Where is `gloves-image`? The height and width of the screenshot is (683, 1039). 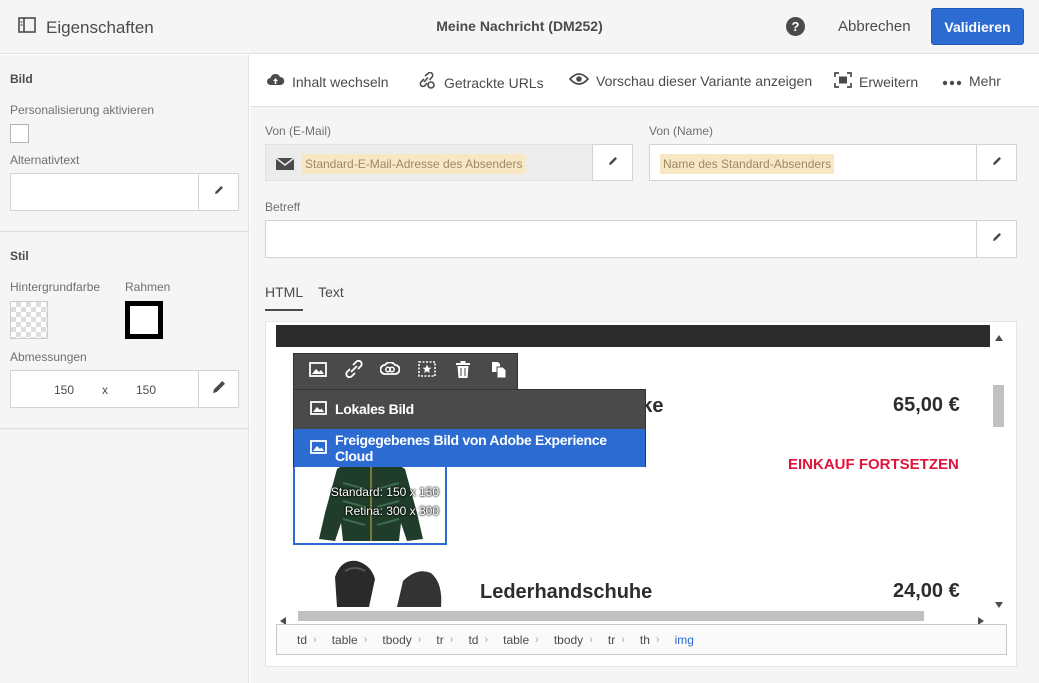 gloves-image is located at coordinates (388, 582).